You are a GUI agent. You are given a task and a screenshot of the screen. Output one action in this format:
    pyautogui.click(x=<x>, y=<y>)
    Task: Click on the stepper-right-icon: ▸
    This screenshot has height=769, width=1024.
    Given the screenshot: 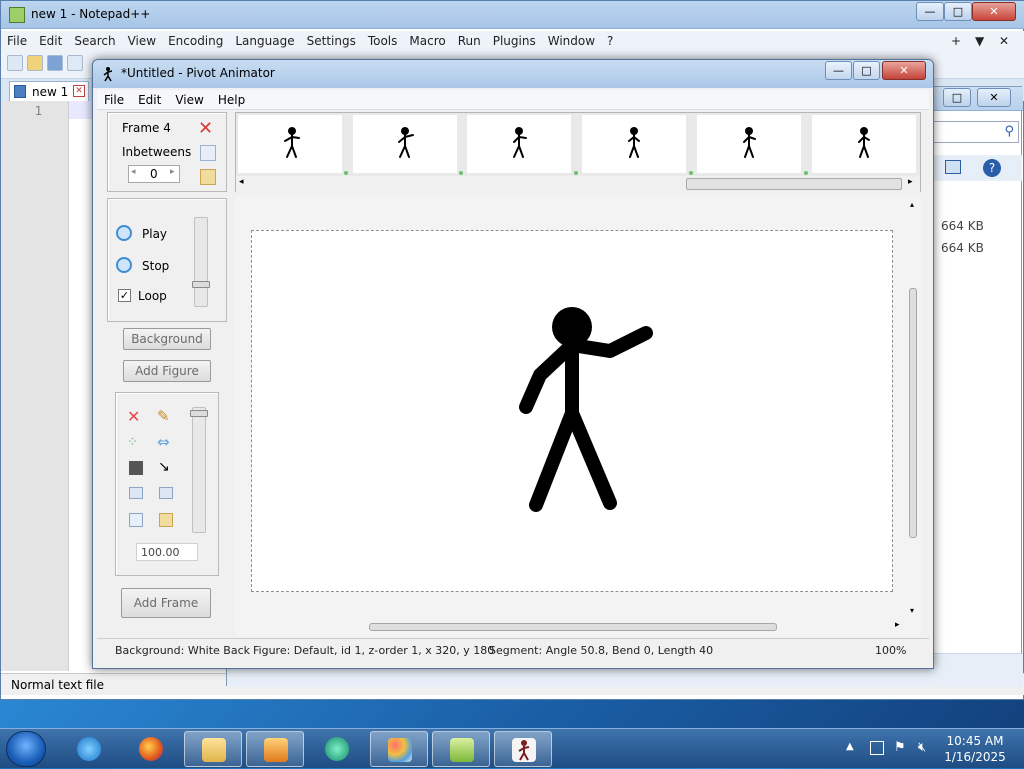 What is the action you would take?
    pyautogui.click(x=172, y=172)
    